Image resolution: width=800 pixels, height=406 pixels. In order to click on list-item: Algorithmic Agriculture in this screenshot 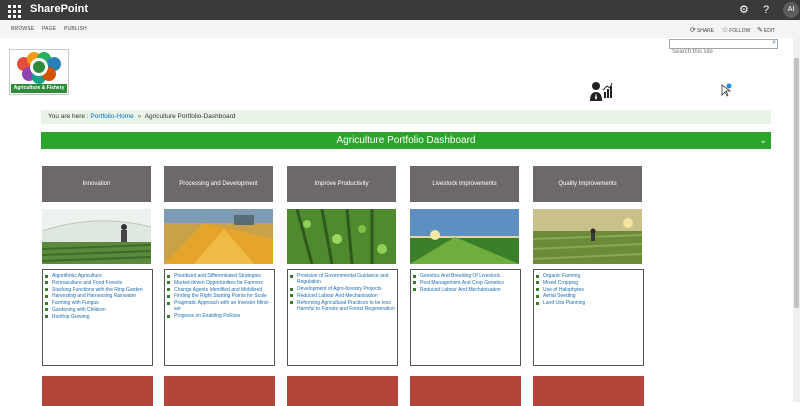, I will do `click(97, 276)`.